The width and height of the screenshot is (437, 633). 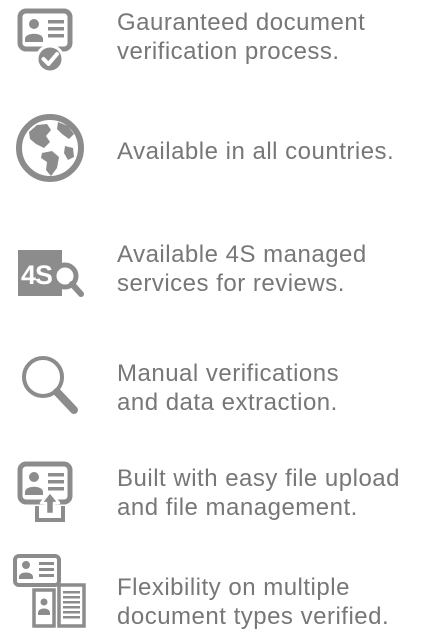 What do you see at coordinates (256, 151) in the screenshot?
I see `feature-text-line: Available in all countries.` at bounding box center [256, 151].